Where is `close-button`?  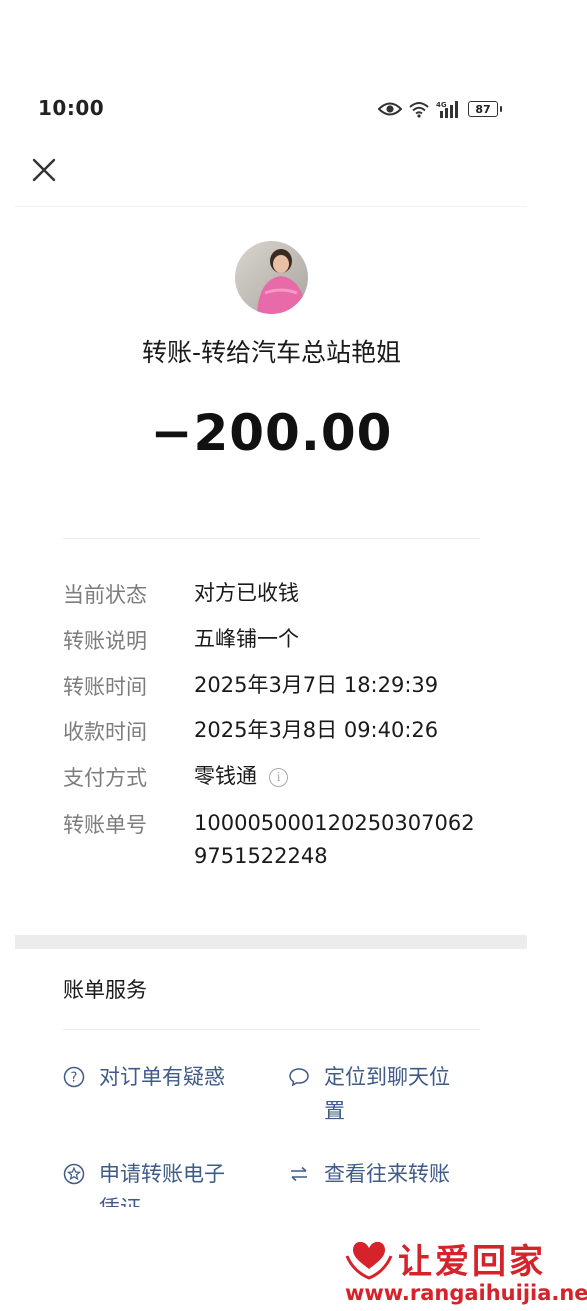 close-button is located at coordinates (44, 170).